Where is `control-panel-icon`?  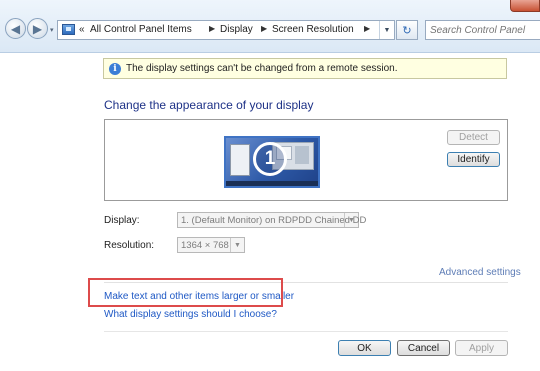 control-panel-icon is located at coordinates (68, 29).